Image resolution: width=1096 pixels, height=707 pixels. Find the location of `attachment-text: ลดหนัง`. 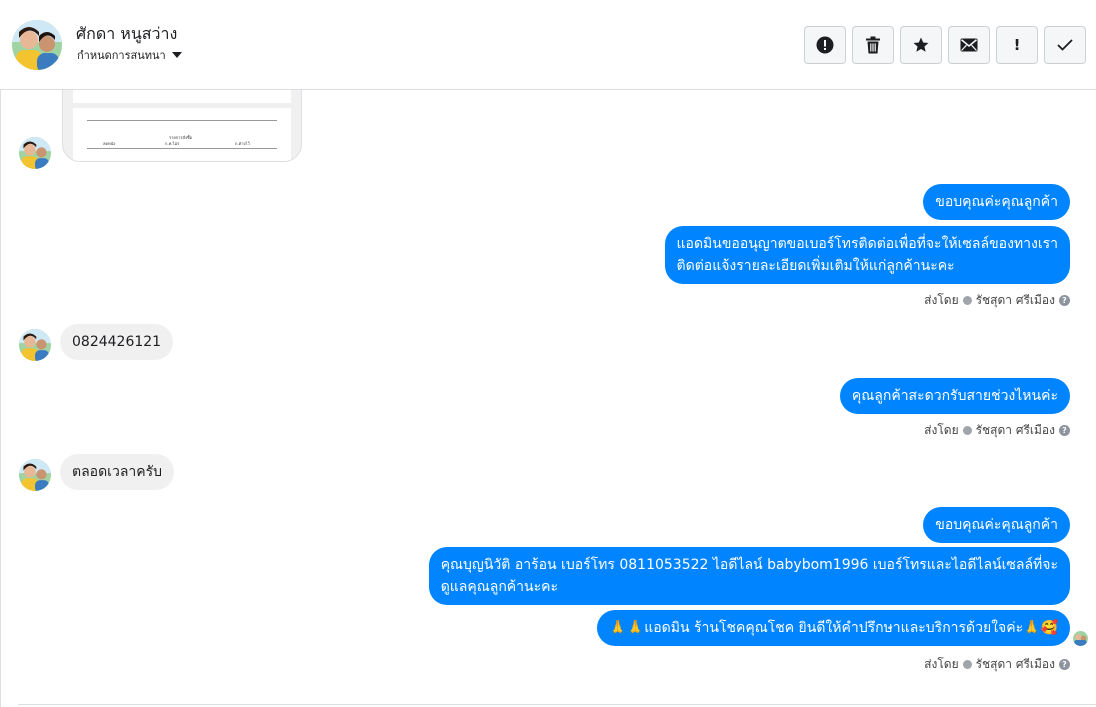

attachment-text: ลดหนัง is located at coordinates (109, 143).